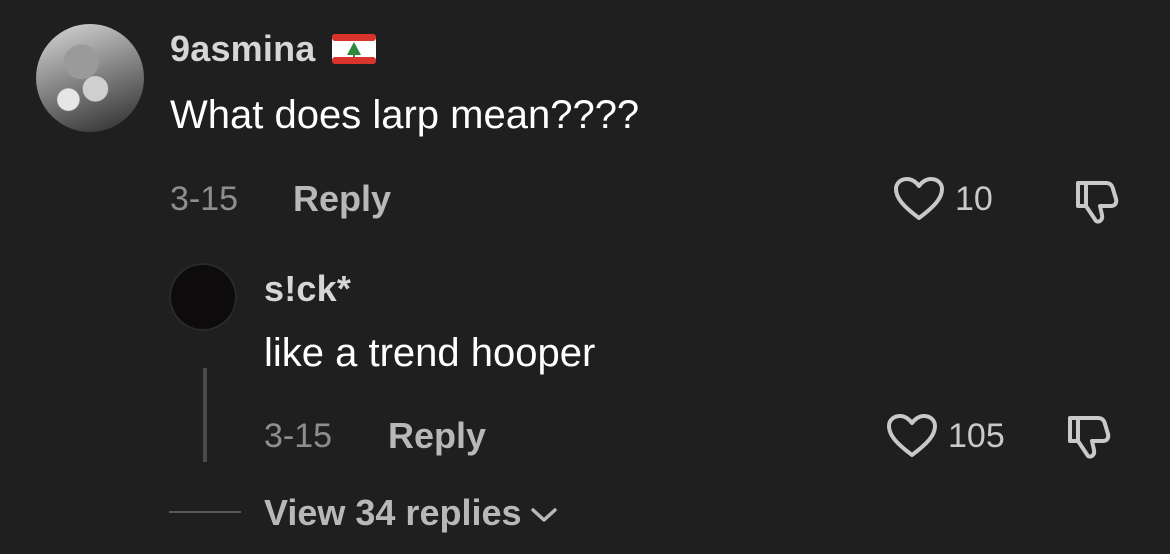 The height and width of the screenshot is (554, 1170). I want to click on reply-like-count: 105, so click(976, 435).